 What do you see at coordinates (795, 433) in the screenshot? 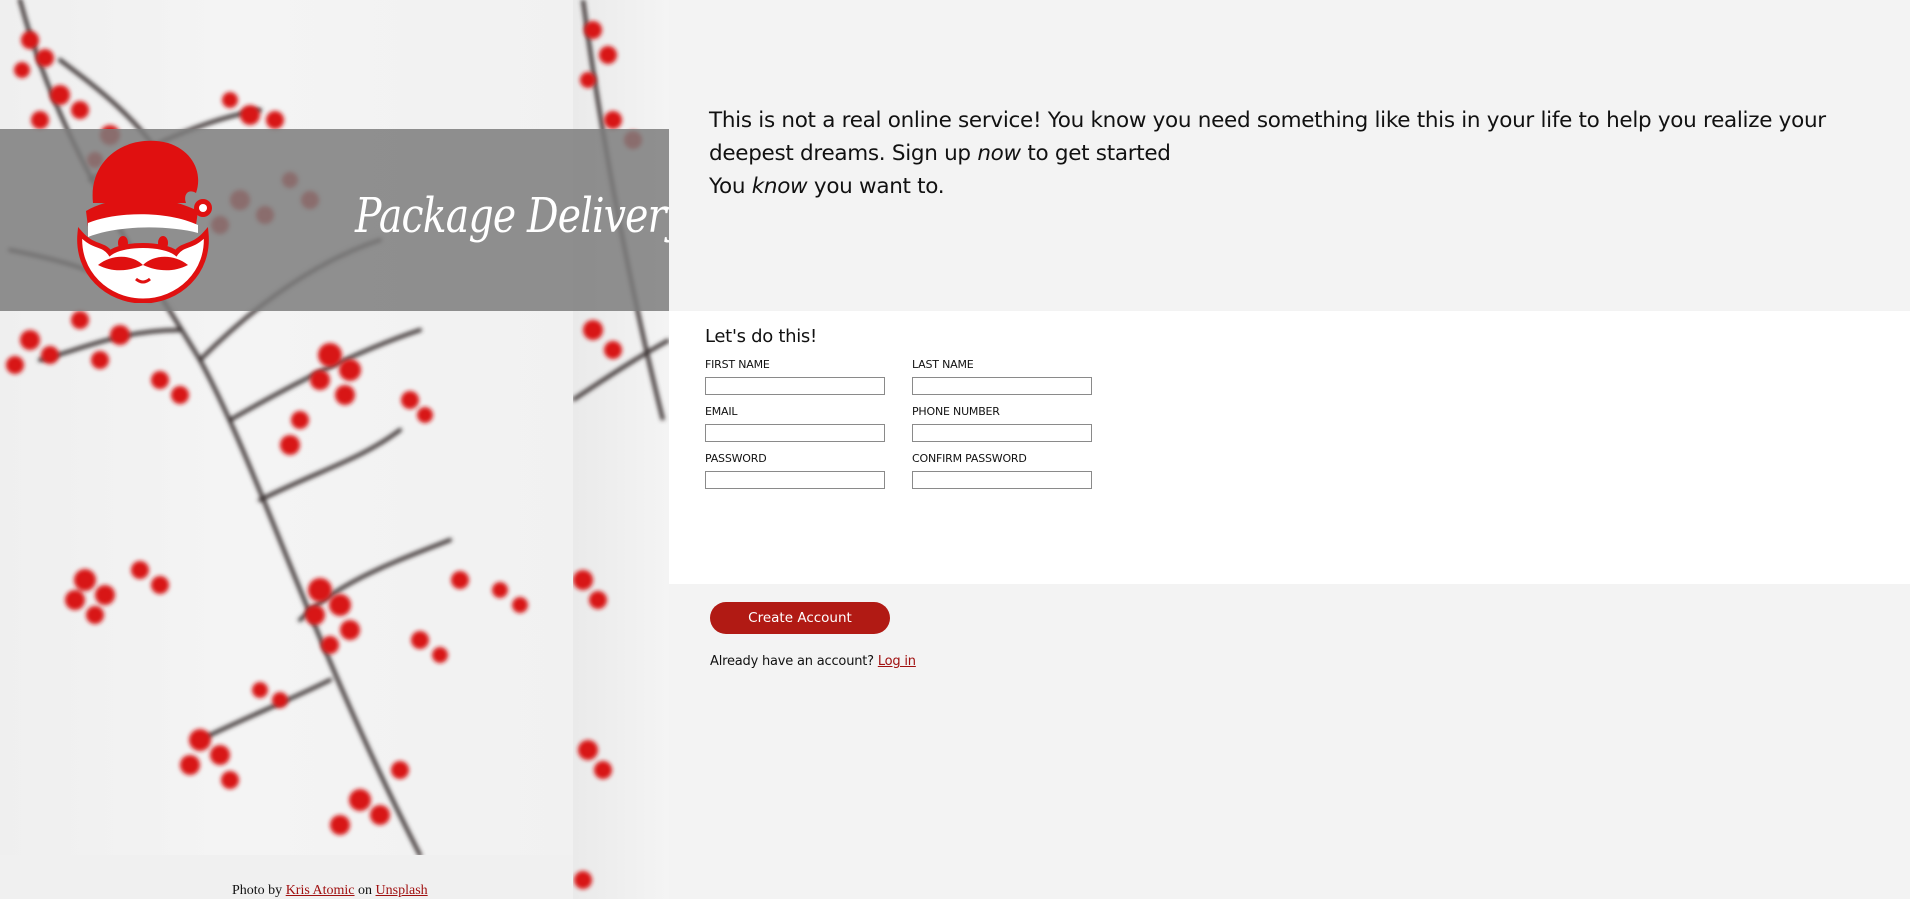
I see `email-input` at bounding box center [795, 433].